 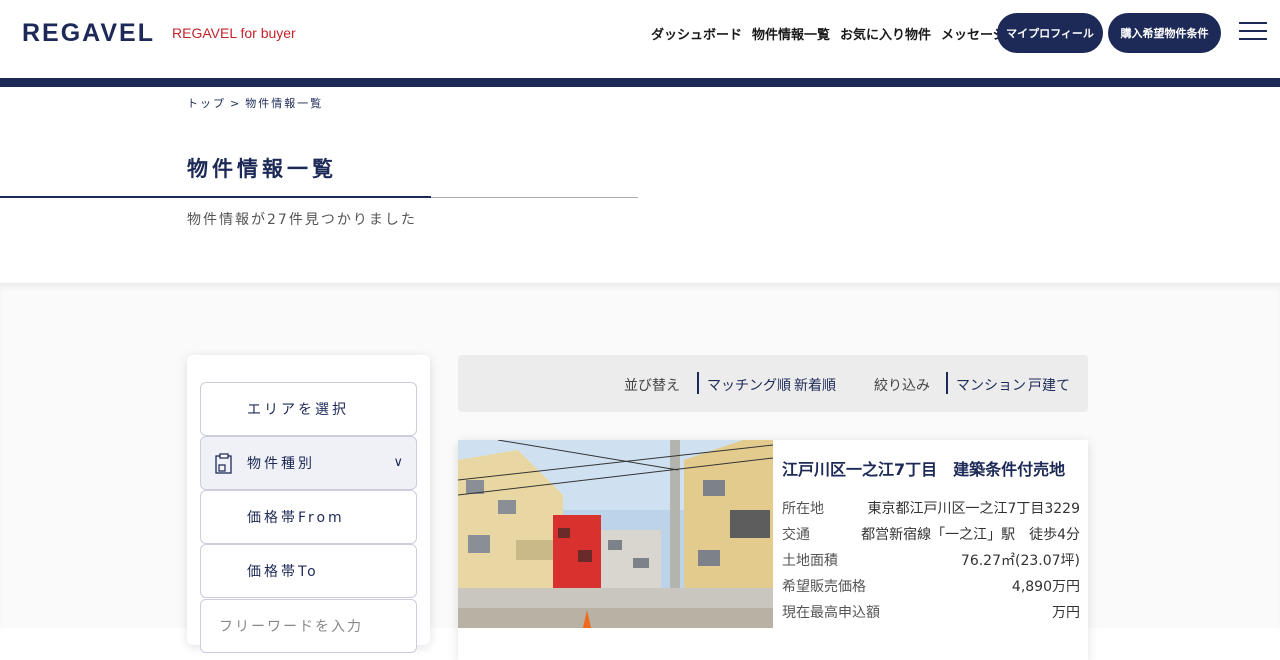 I want to click on result-count: 物件情報が27件見つかりました, so click(x=302, y=220).